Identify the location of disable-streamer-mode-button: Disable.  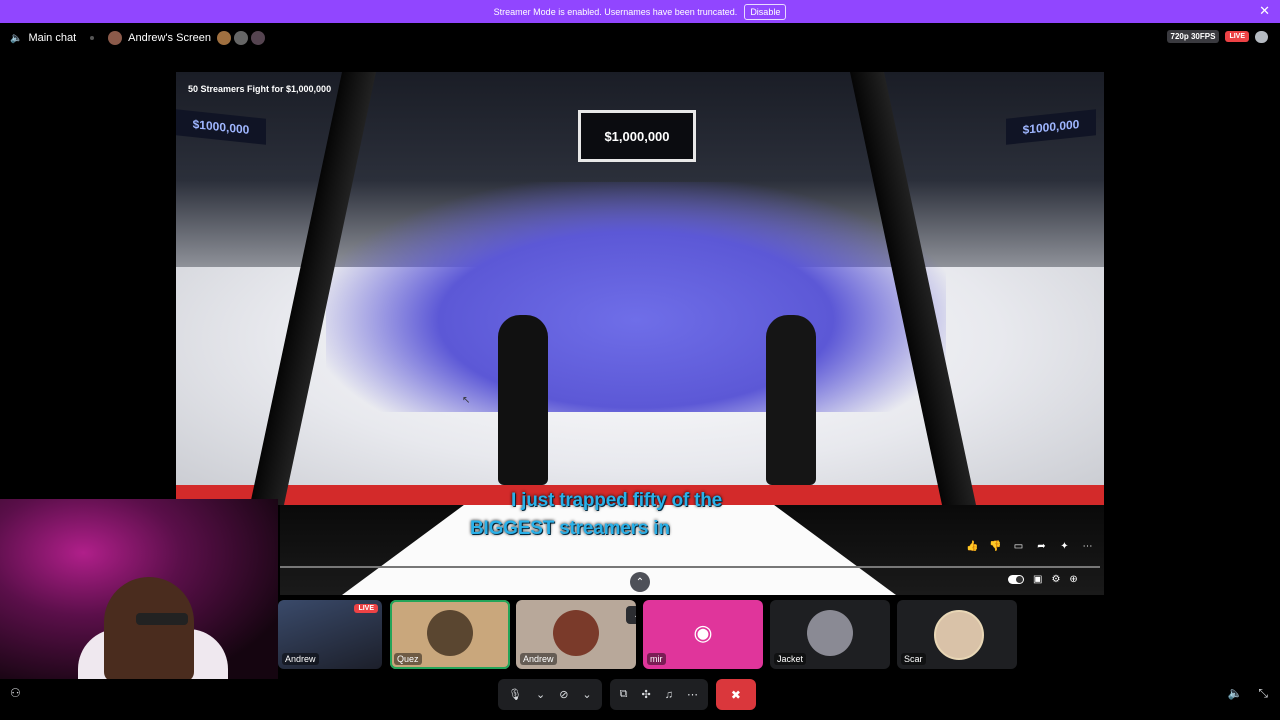
(765, 11).